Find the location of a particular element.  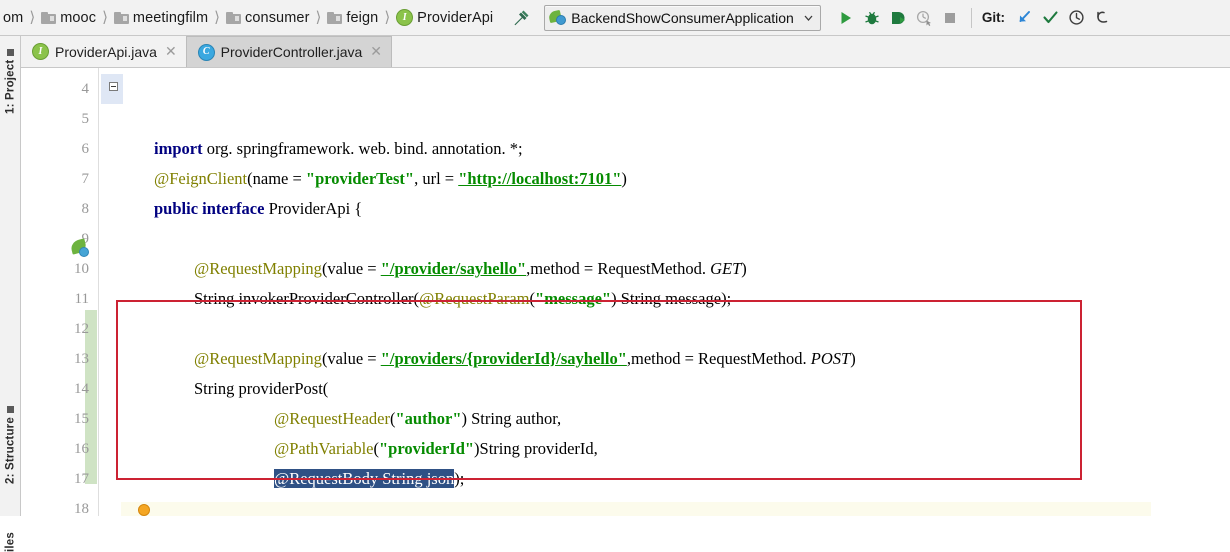

clock-icon is located at coordinates (1076, 17).